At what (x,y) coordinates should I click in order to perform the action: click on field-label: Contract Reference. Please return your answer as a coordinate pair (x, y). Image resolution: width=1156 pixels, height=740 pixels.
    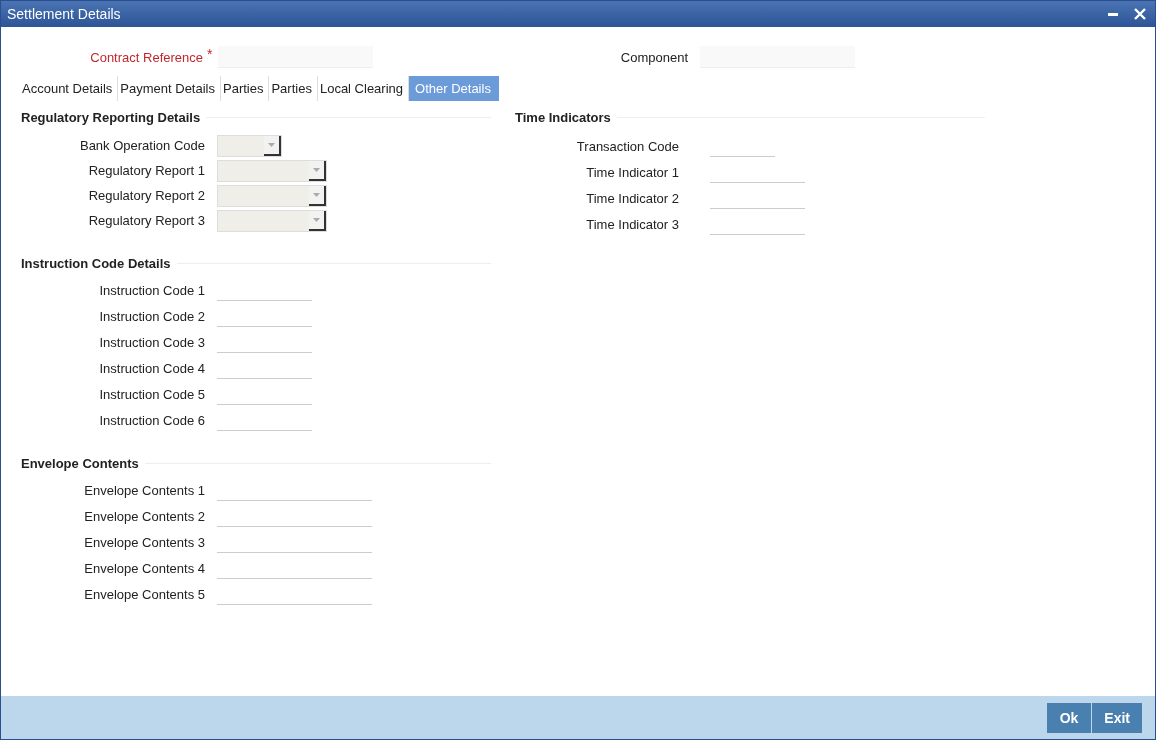
    Looking at the image, I should click on (146, 57).